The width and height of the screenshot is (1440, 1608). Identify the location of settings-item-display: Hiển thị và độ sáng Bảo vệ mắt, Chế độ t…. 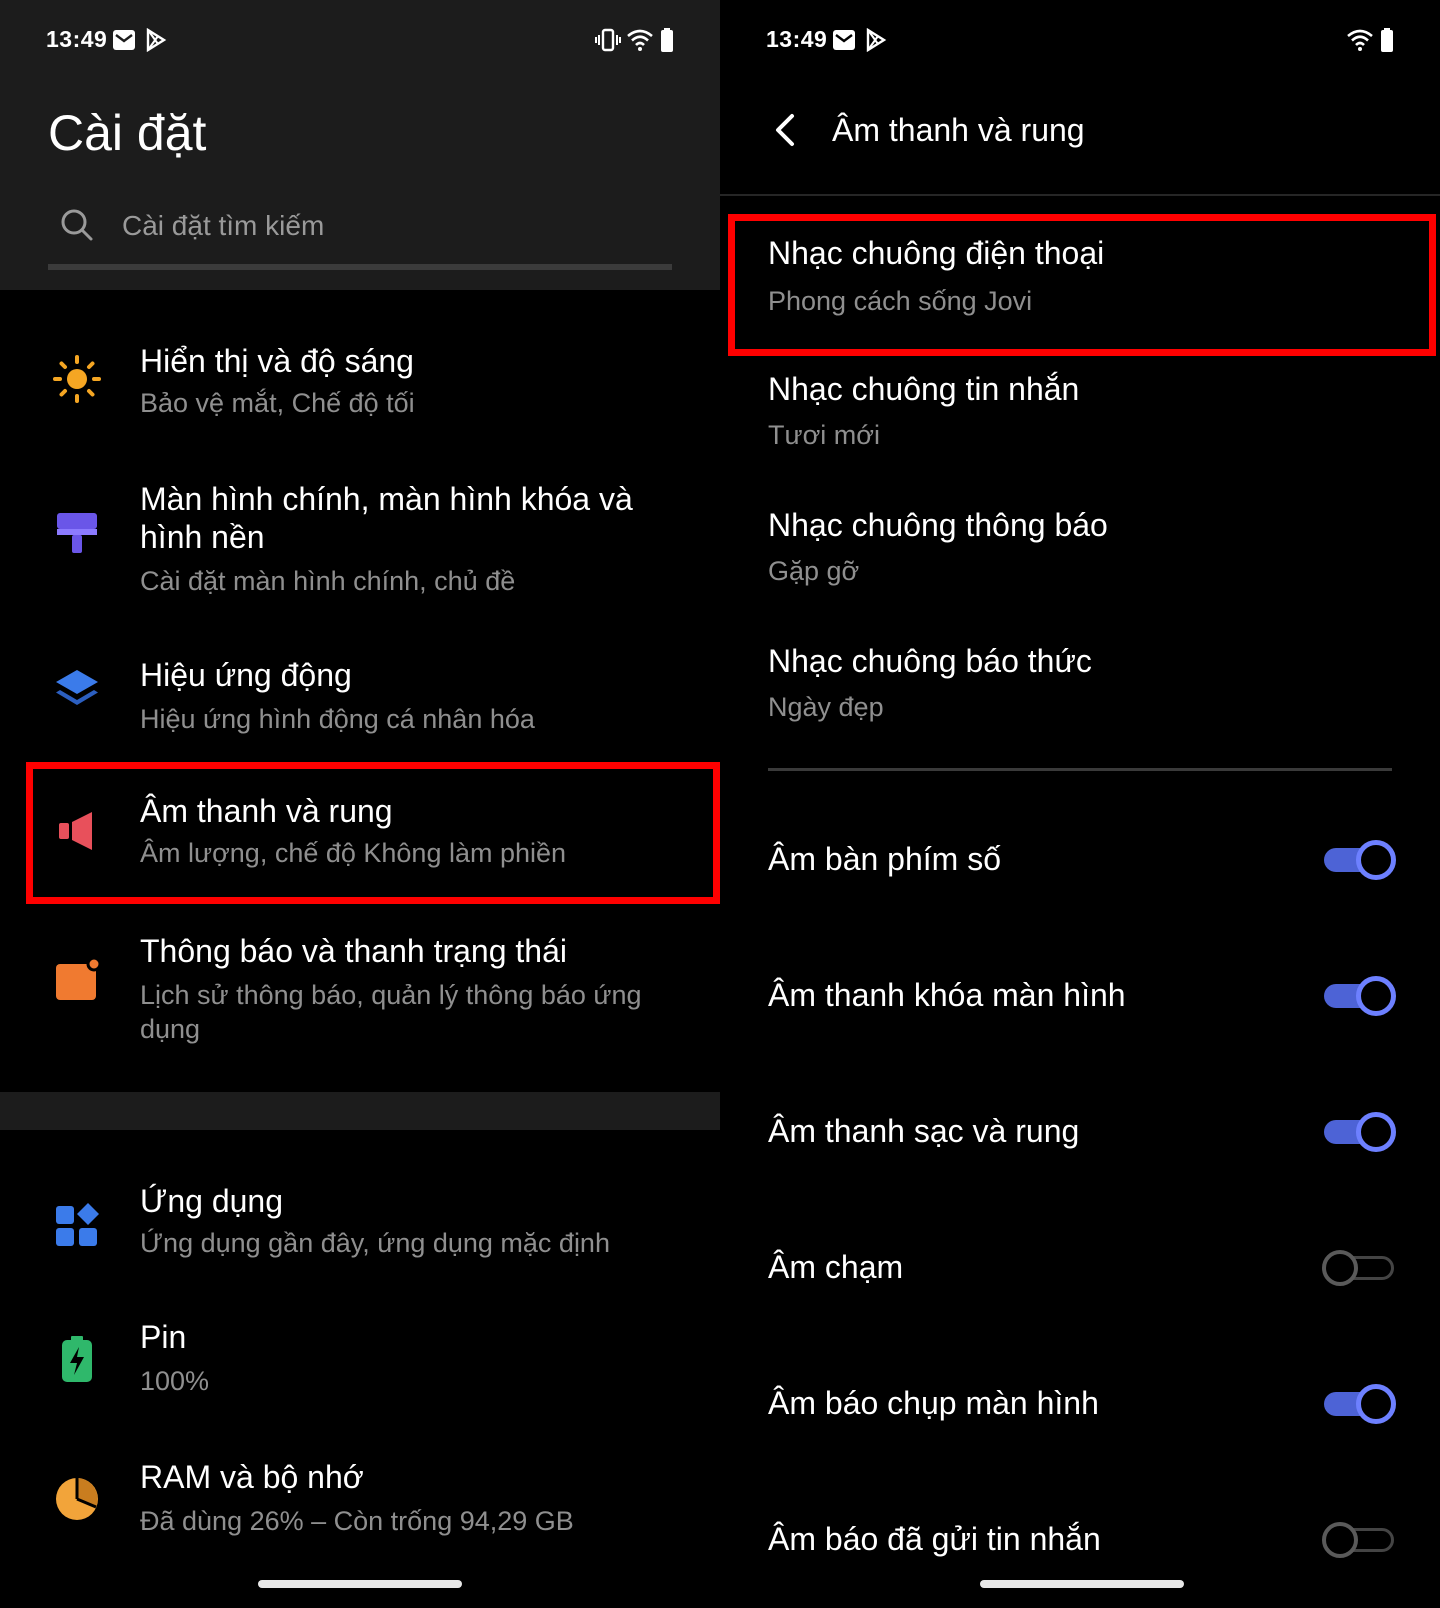
(360, 385).